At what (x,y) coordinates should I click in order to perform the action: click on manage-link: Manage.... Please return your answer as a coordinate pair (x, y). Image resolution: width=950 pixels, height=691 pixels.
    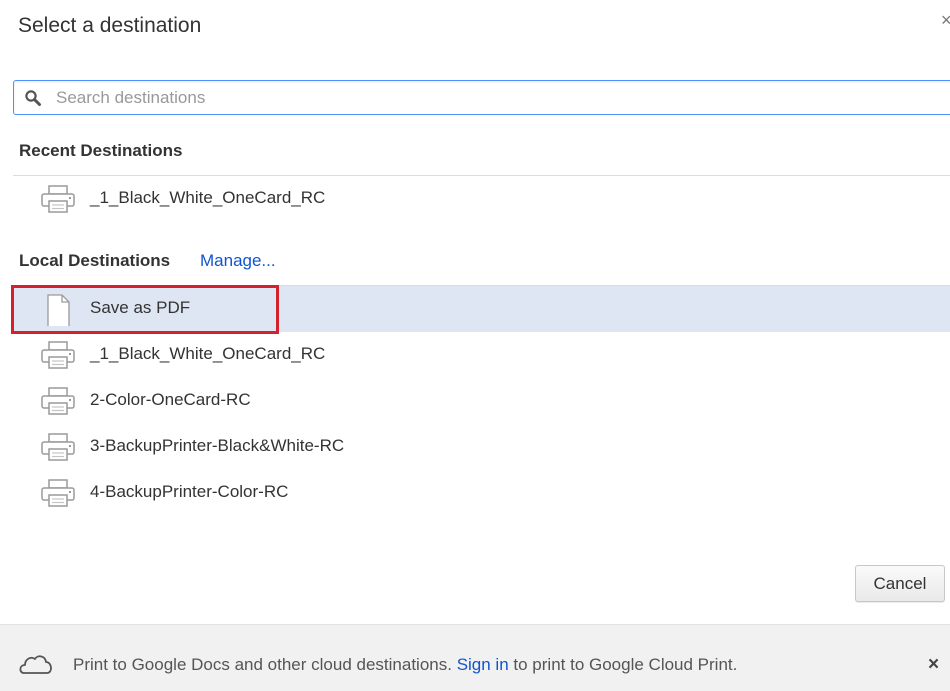
    Looking at the image, I should click on (238, 261).